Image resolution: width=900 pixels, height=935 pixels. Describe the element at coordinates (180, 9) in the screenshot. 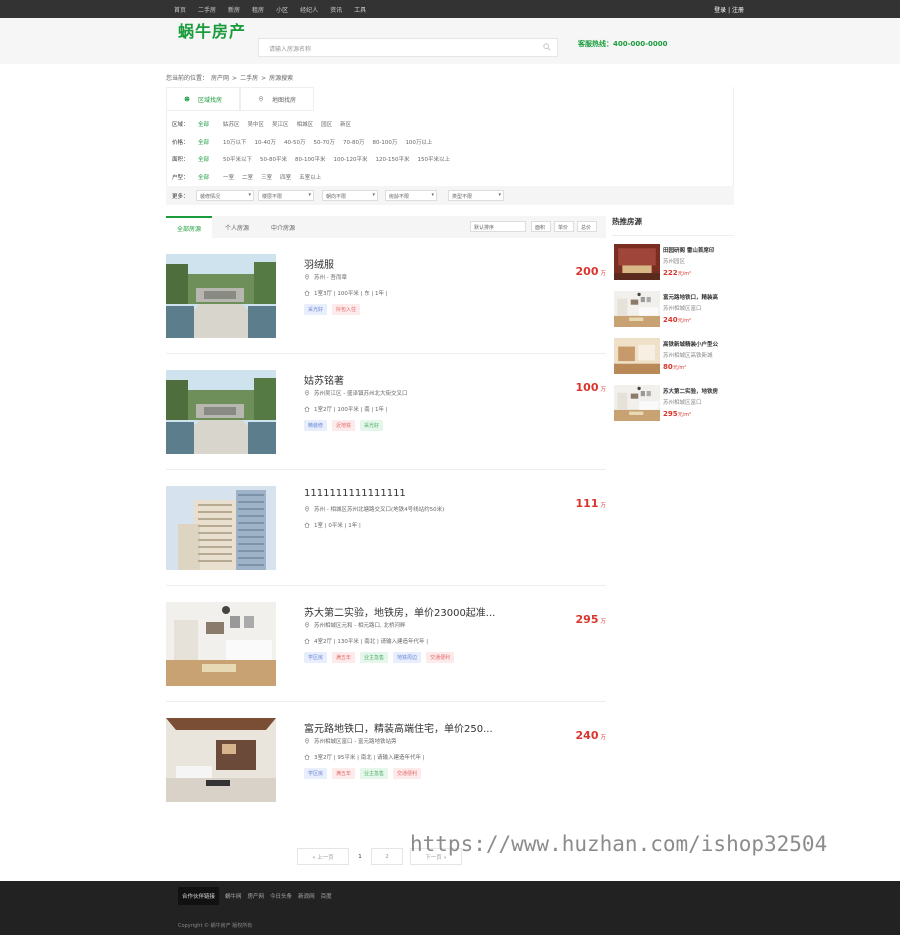

I see `top-nav-item: 首页` at that location.